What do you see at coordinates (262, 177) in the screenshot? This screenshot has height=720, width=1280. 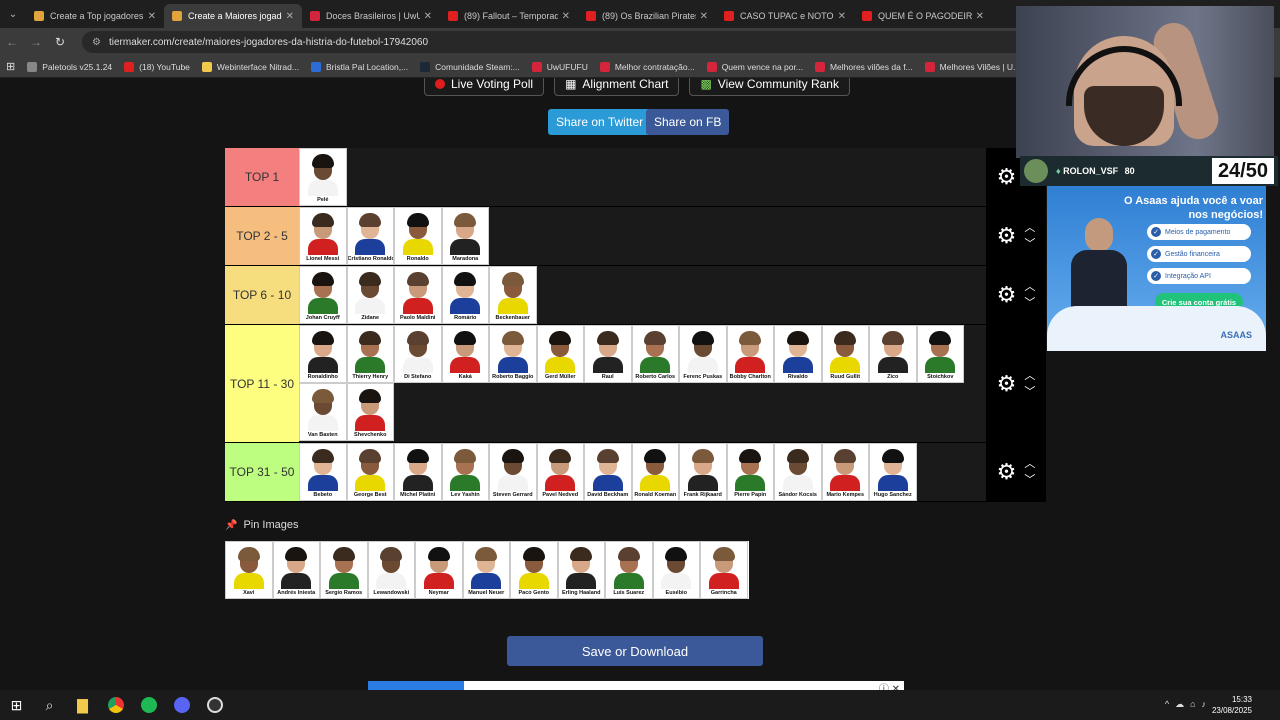 I see `tier-label: TOP 1` at bounding box center [262, 177].